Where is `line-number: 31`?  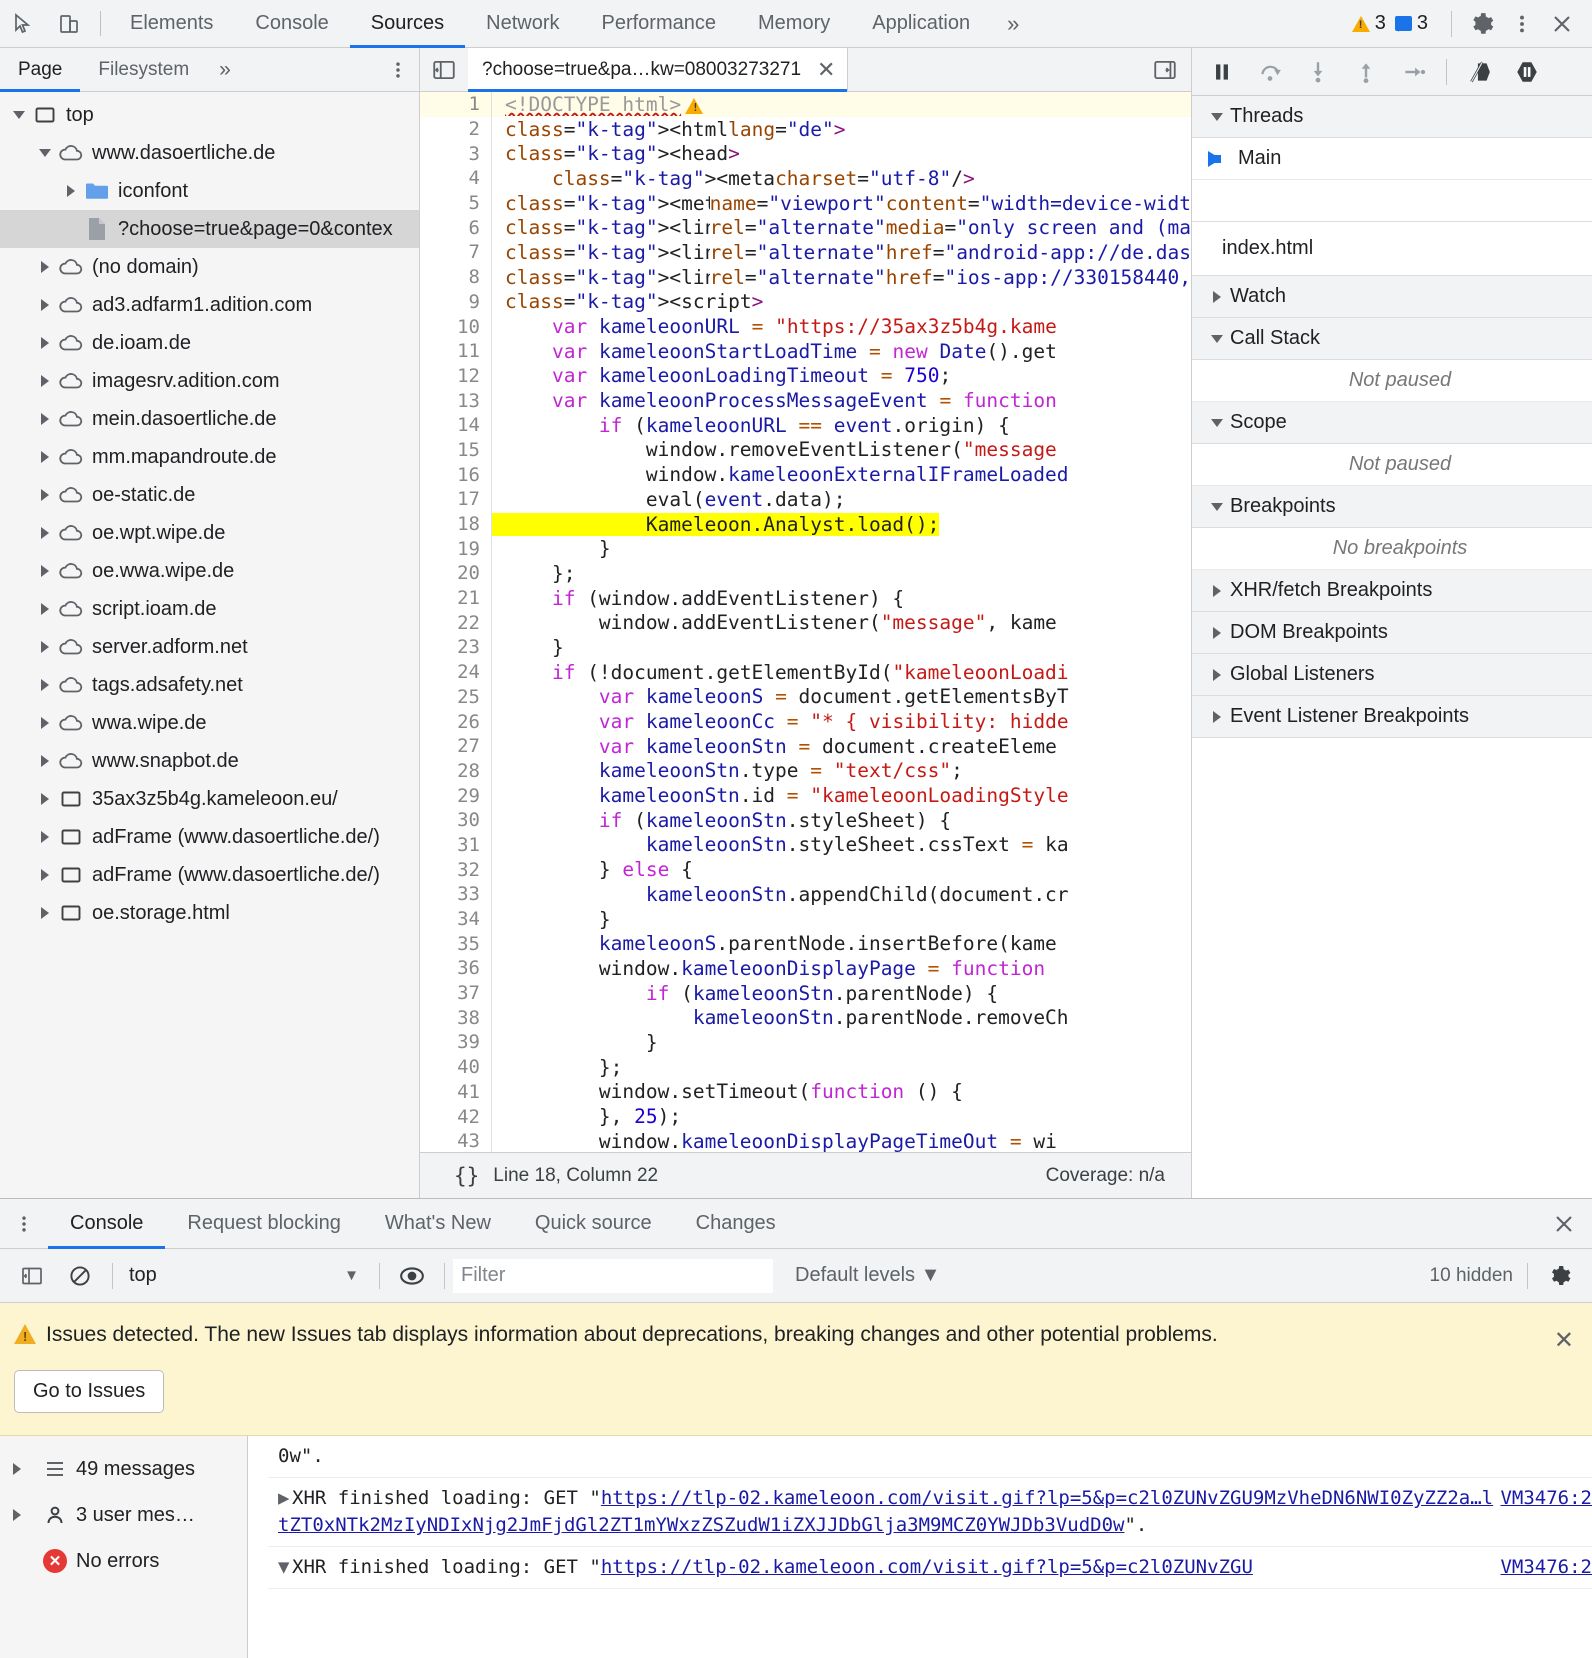
line-number: 31 is located at coordinates (456, 845).